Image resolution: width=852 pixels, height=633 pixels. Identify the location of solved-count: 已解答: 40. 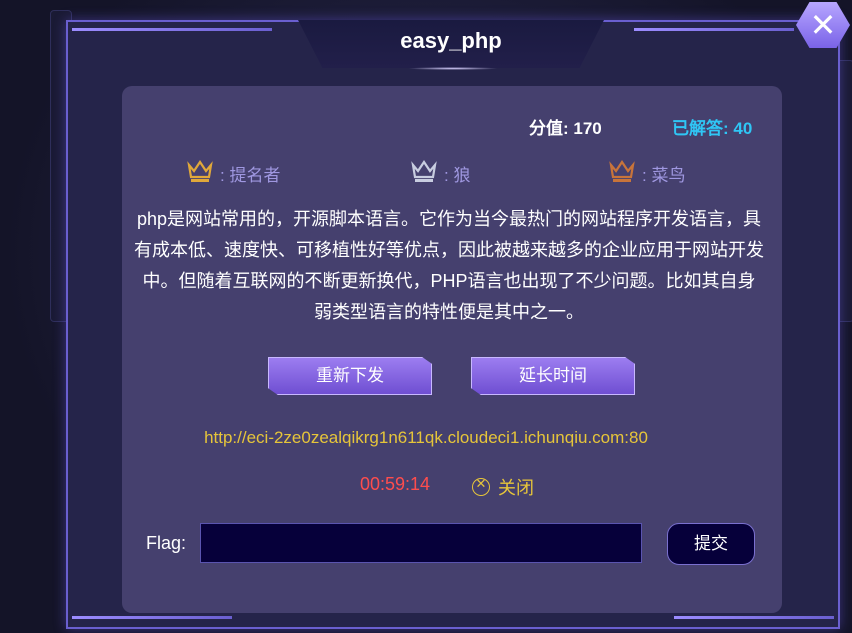
(712, 128).